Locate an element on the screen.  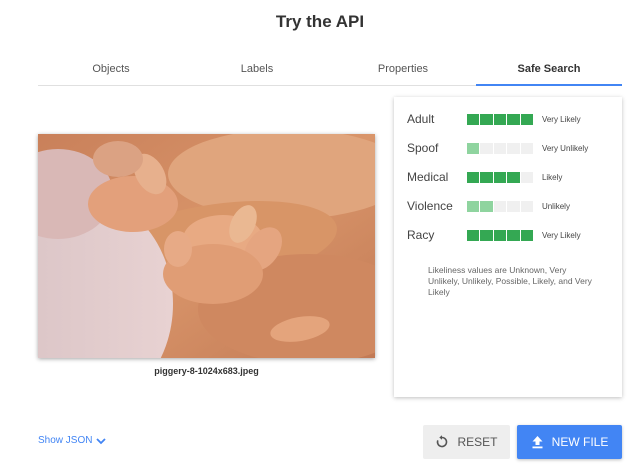
row-label: Medical is located at coordinates (428, 177).